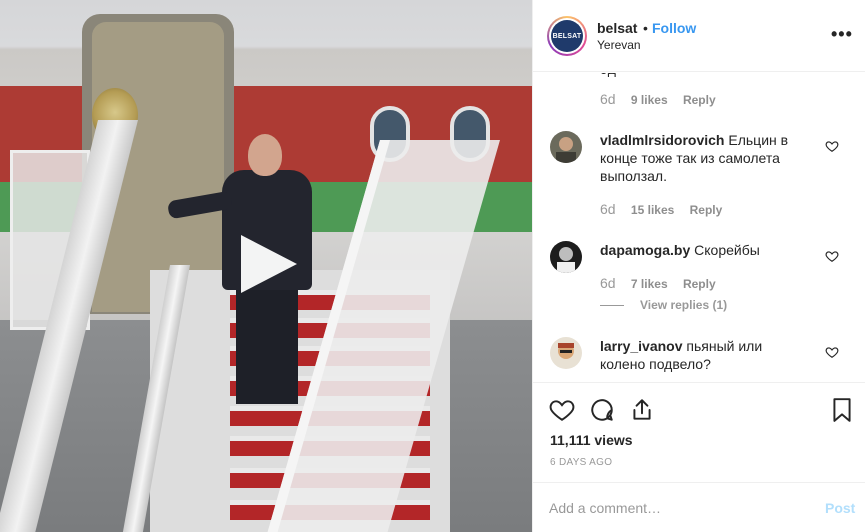 This screenshot has height=532, width=865. What do you see at coordinates (649, 100) in the screenshot?
I see `comment-likes: 9 likes` at bounding box center [649, 100].